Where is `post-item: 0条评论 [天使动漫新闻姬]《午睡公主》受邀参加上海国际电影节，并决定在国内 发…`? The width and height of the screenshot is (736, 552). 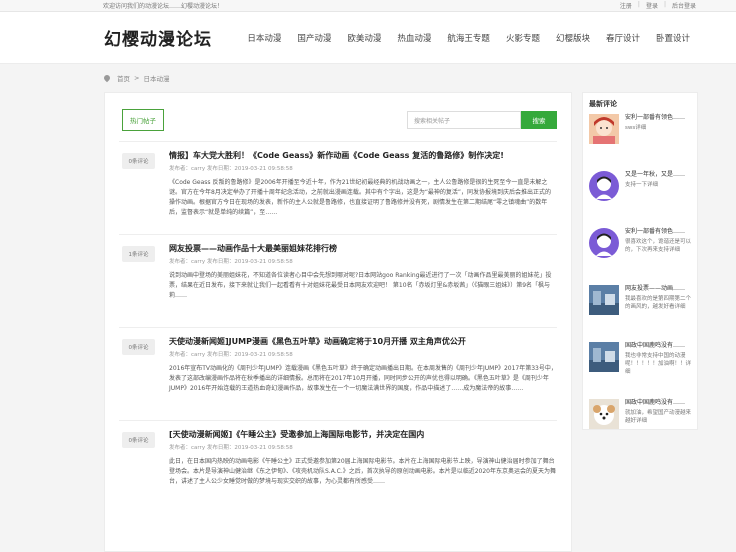
post-item: 0条评论 [天使动漫新闻姬]《午睡公主》受邀参加上海国际电影节，并决定在国内 发… is located at coordinates (338, 467).